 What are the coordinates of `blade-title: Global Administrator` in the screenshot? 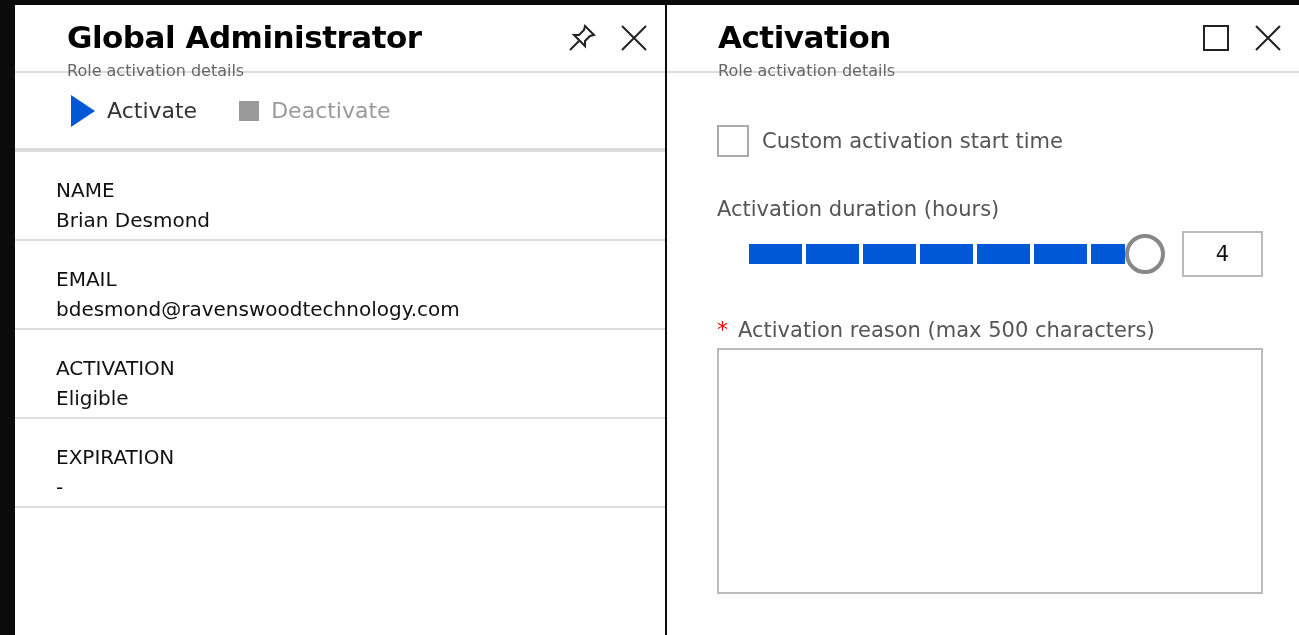 It's located at (244, 37).